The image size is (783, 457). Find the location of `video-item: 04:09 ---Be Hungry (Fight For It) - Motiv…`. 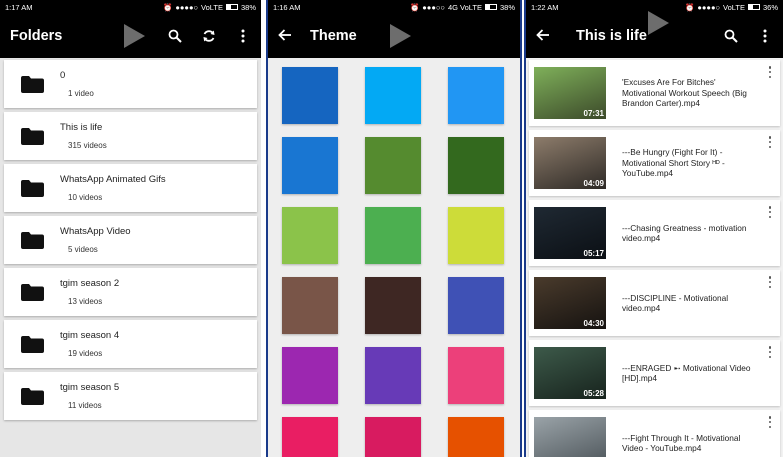

video-item: 04:09 ---Be Hungry (Fight For It) - Motiv… is located at coordinates (654, 163).